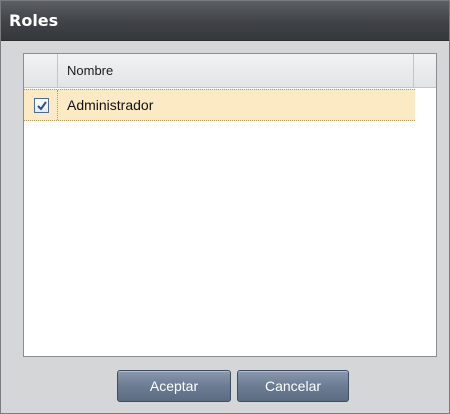 The image size is (450, 414). I want to click on row-checkbox-cell, so click(41, 105).